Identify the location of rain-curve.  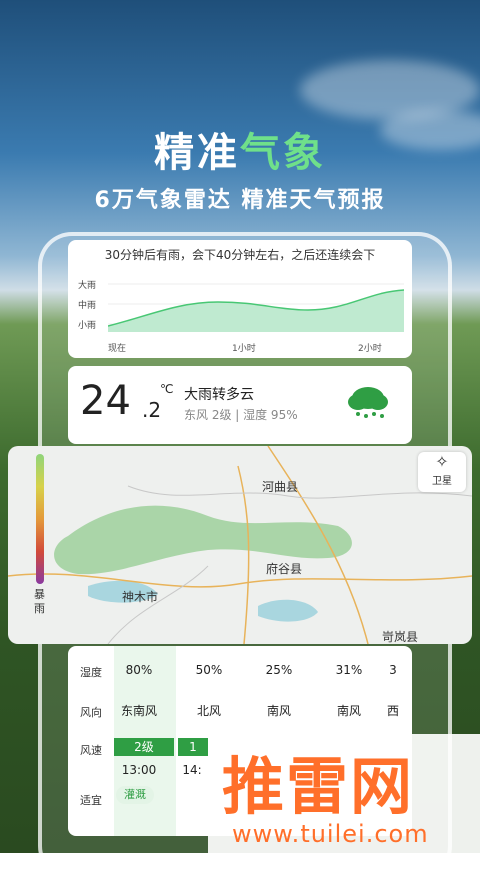
(256, 307).